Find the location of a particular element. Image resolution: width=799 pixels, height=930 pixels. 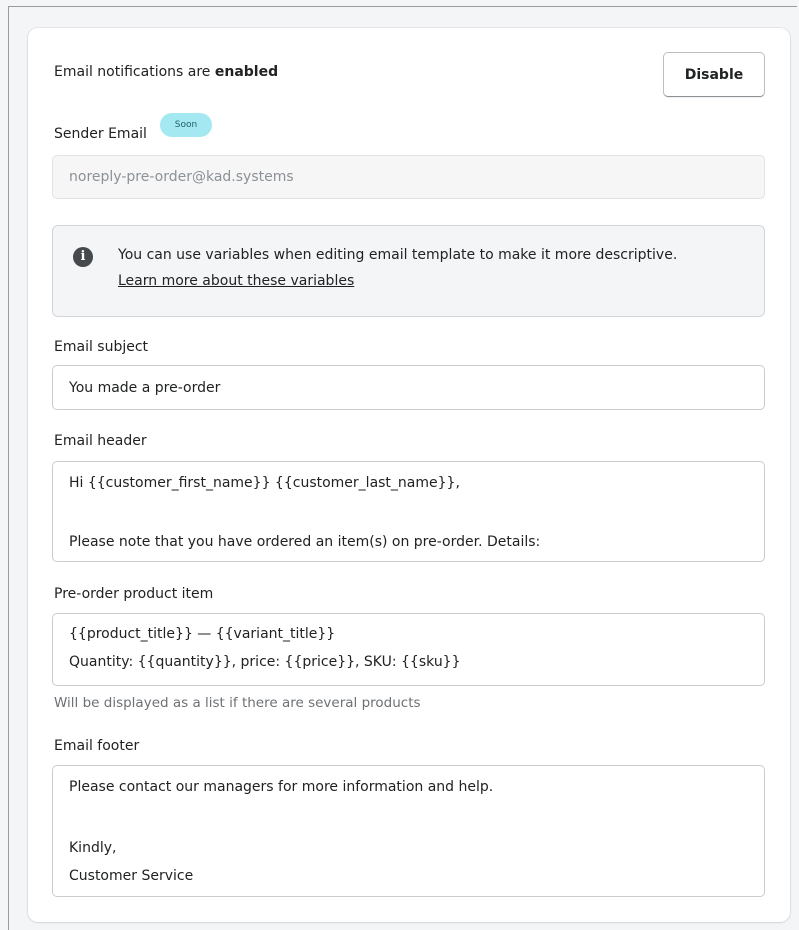

email-subject-value: You made a pre-order is located at coordinates (145, 388).